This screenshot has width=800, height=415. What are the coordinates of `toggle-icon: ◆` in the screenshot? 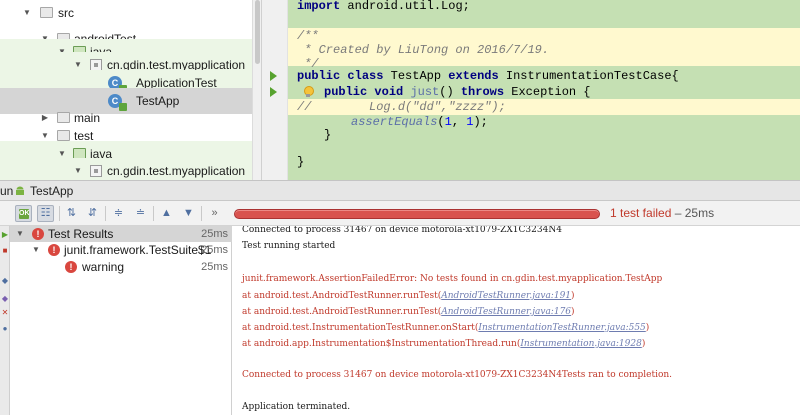 It's located at (5, 280).